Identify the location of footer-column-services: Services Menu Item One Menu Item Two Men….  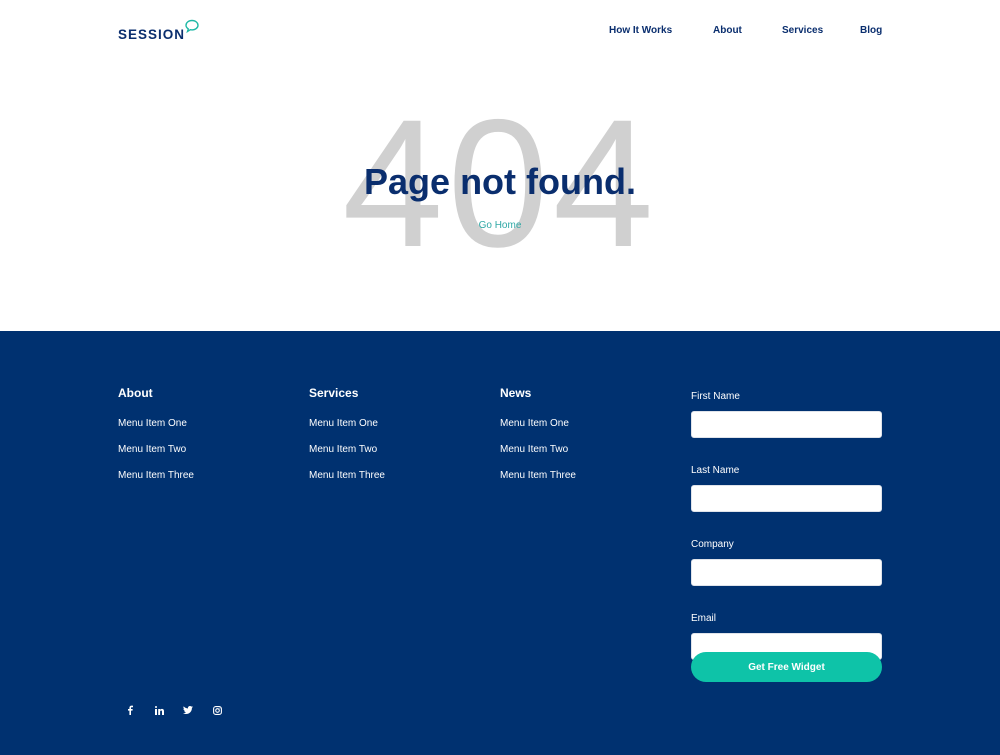
(347, 441).